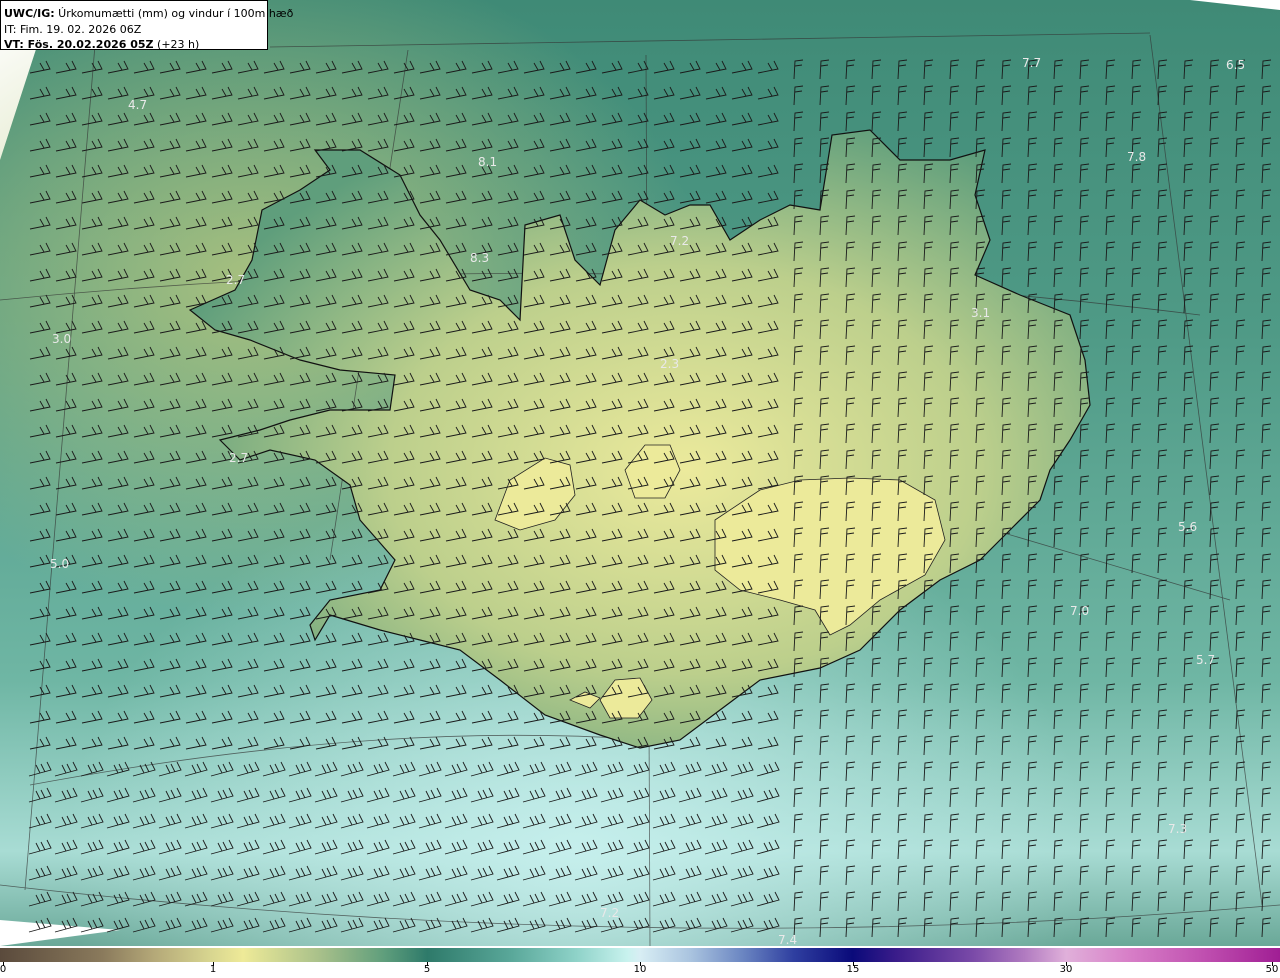 This screenshot has width=1280, height=978. What do you see at coordinates (1031, 63) in the screenshot?
I see `map-value-label: 7.7` at bounding box center [1031, 63].